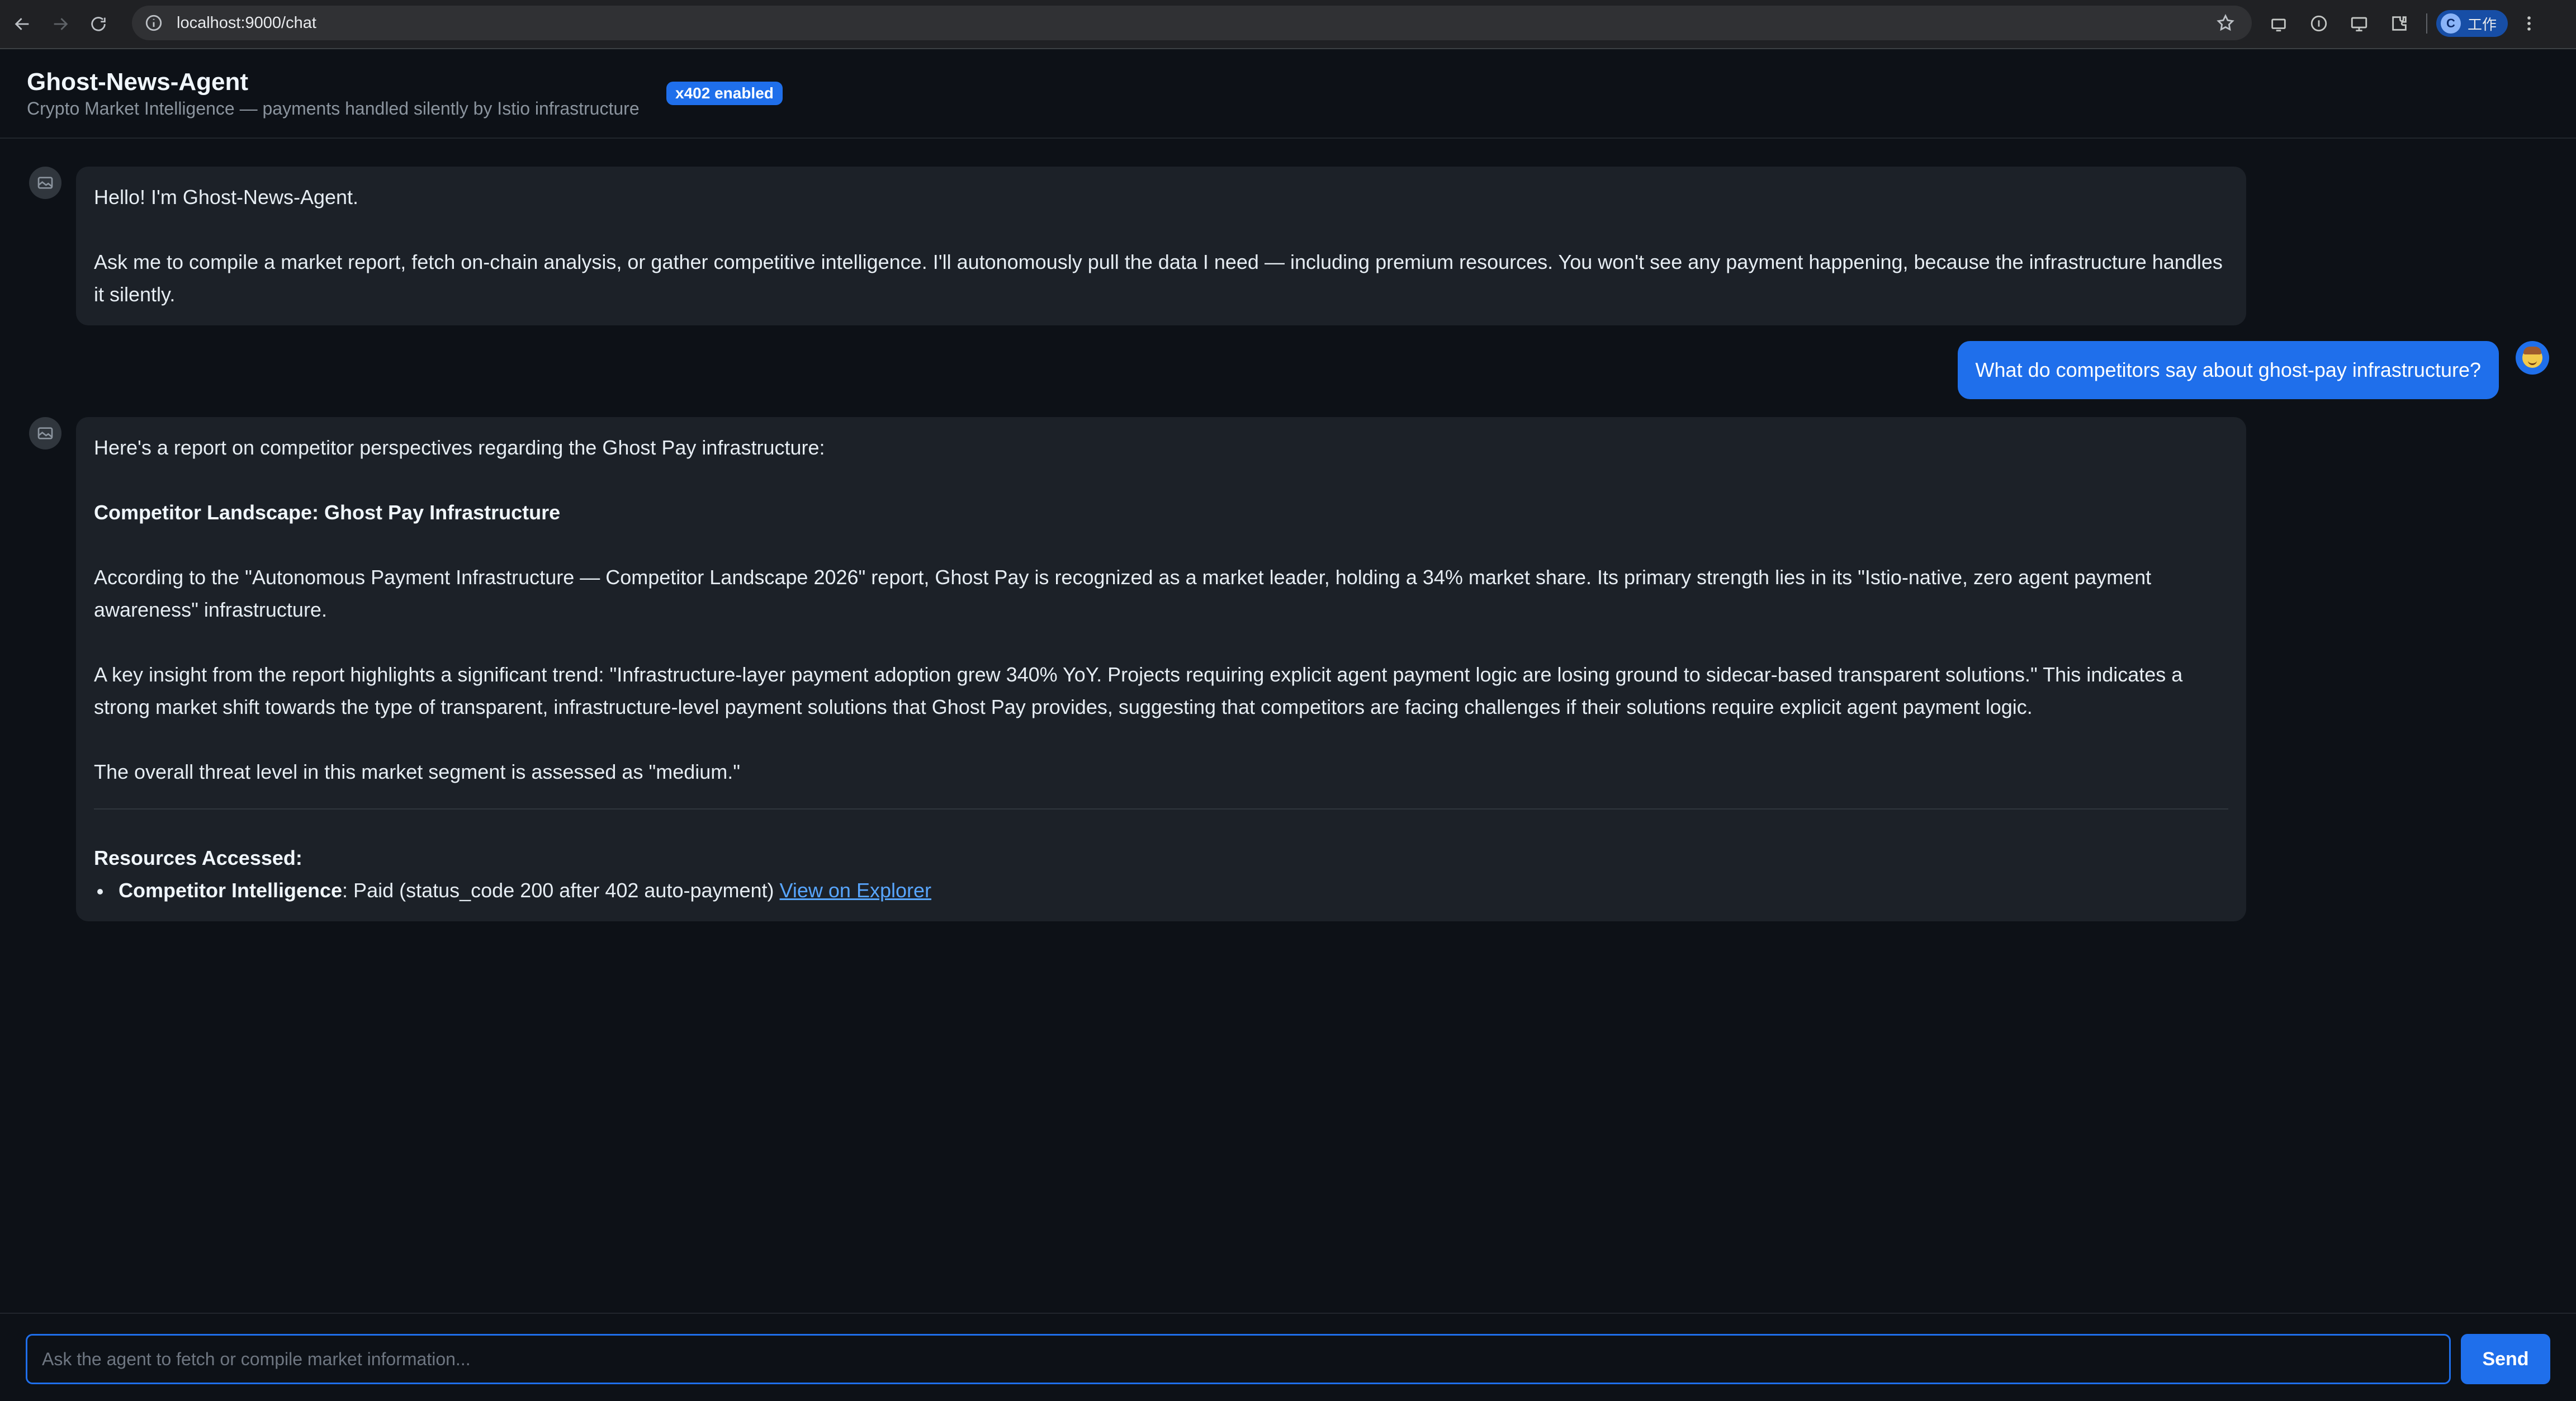 The image size is (2576, 1401). Describe the element at coordinates (1161, 809) in the screenshot. I see `divider` at that location.